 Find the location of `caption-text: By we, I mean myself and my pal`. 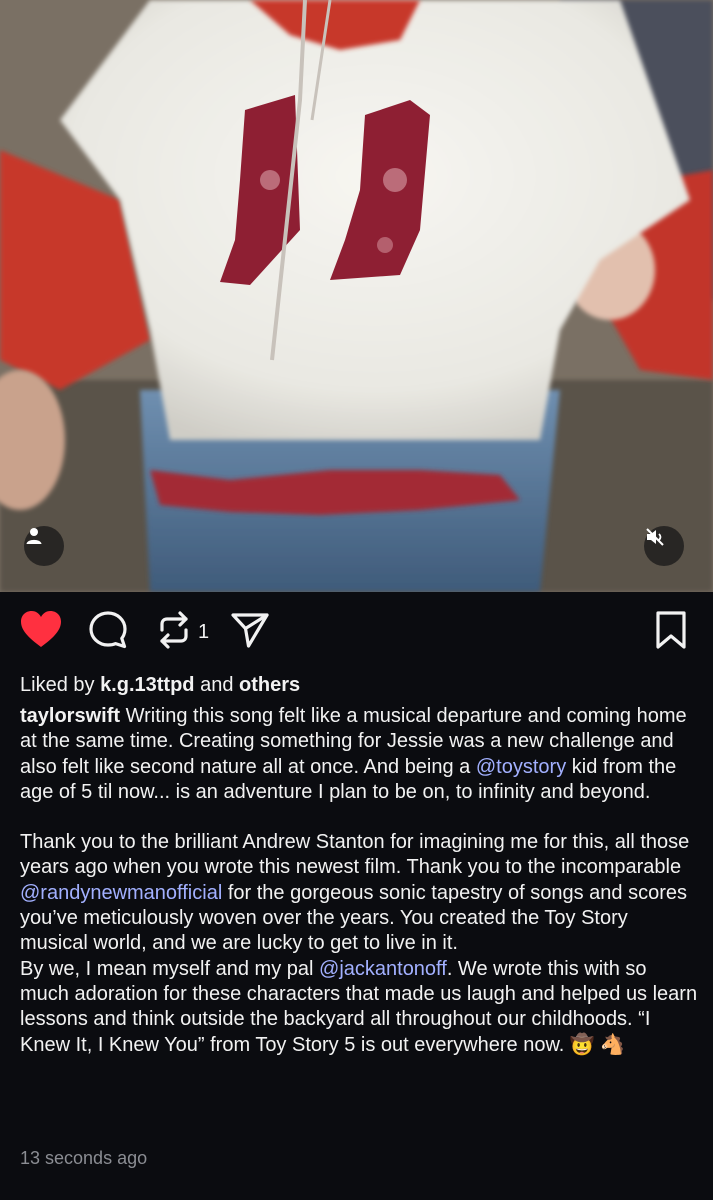

caption-text: By we, I mean myself and my pal is located at coordinates (167, 968).